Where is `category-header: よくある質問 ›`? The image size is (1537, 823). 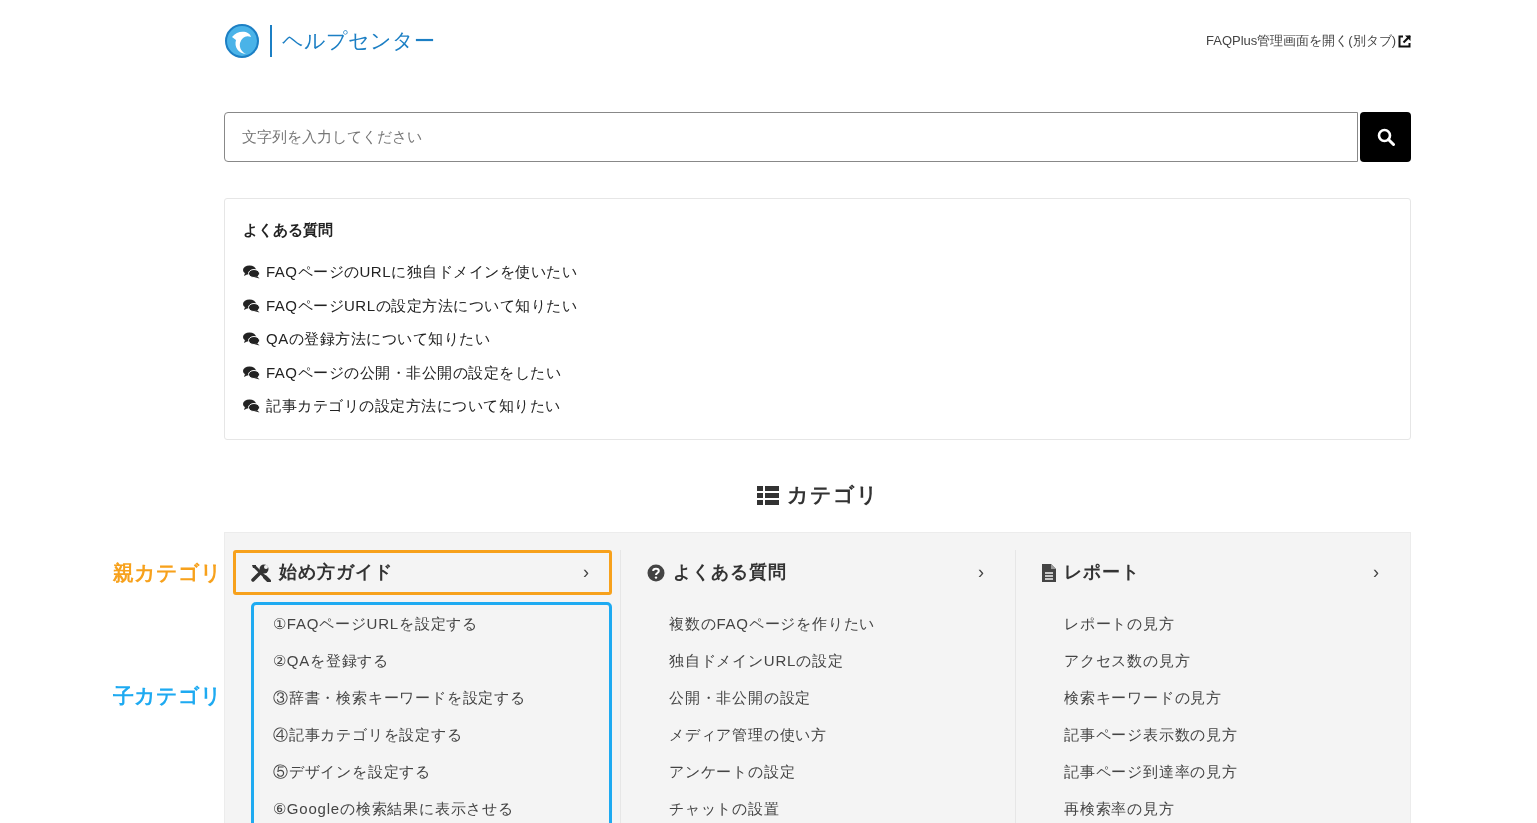 category-header: よくある質問 › is located at coordinates (818, 572).